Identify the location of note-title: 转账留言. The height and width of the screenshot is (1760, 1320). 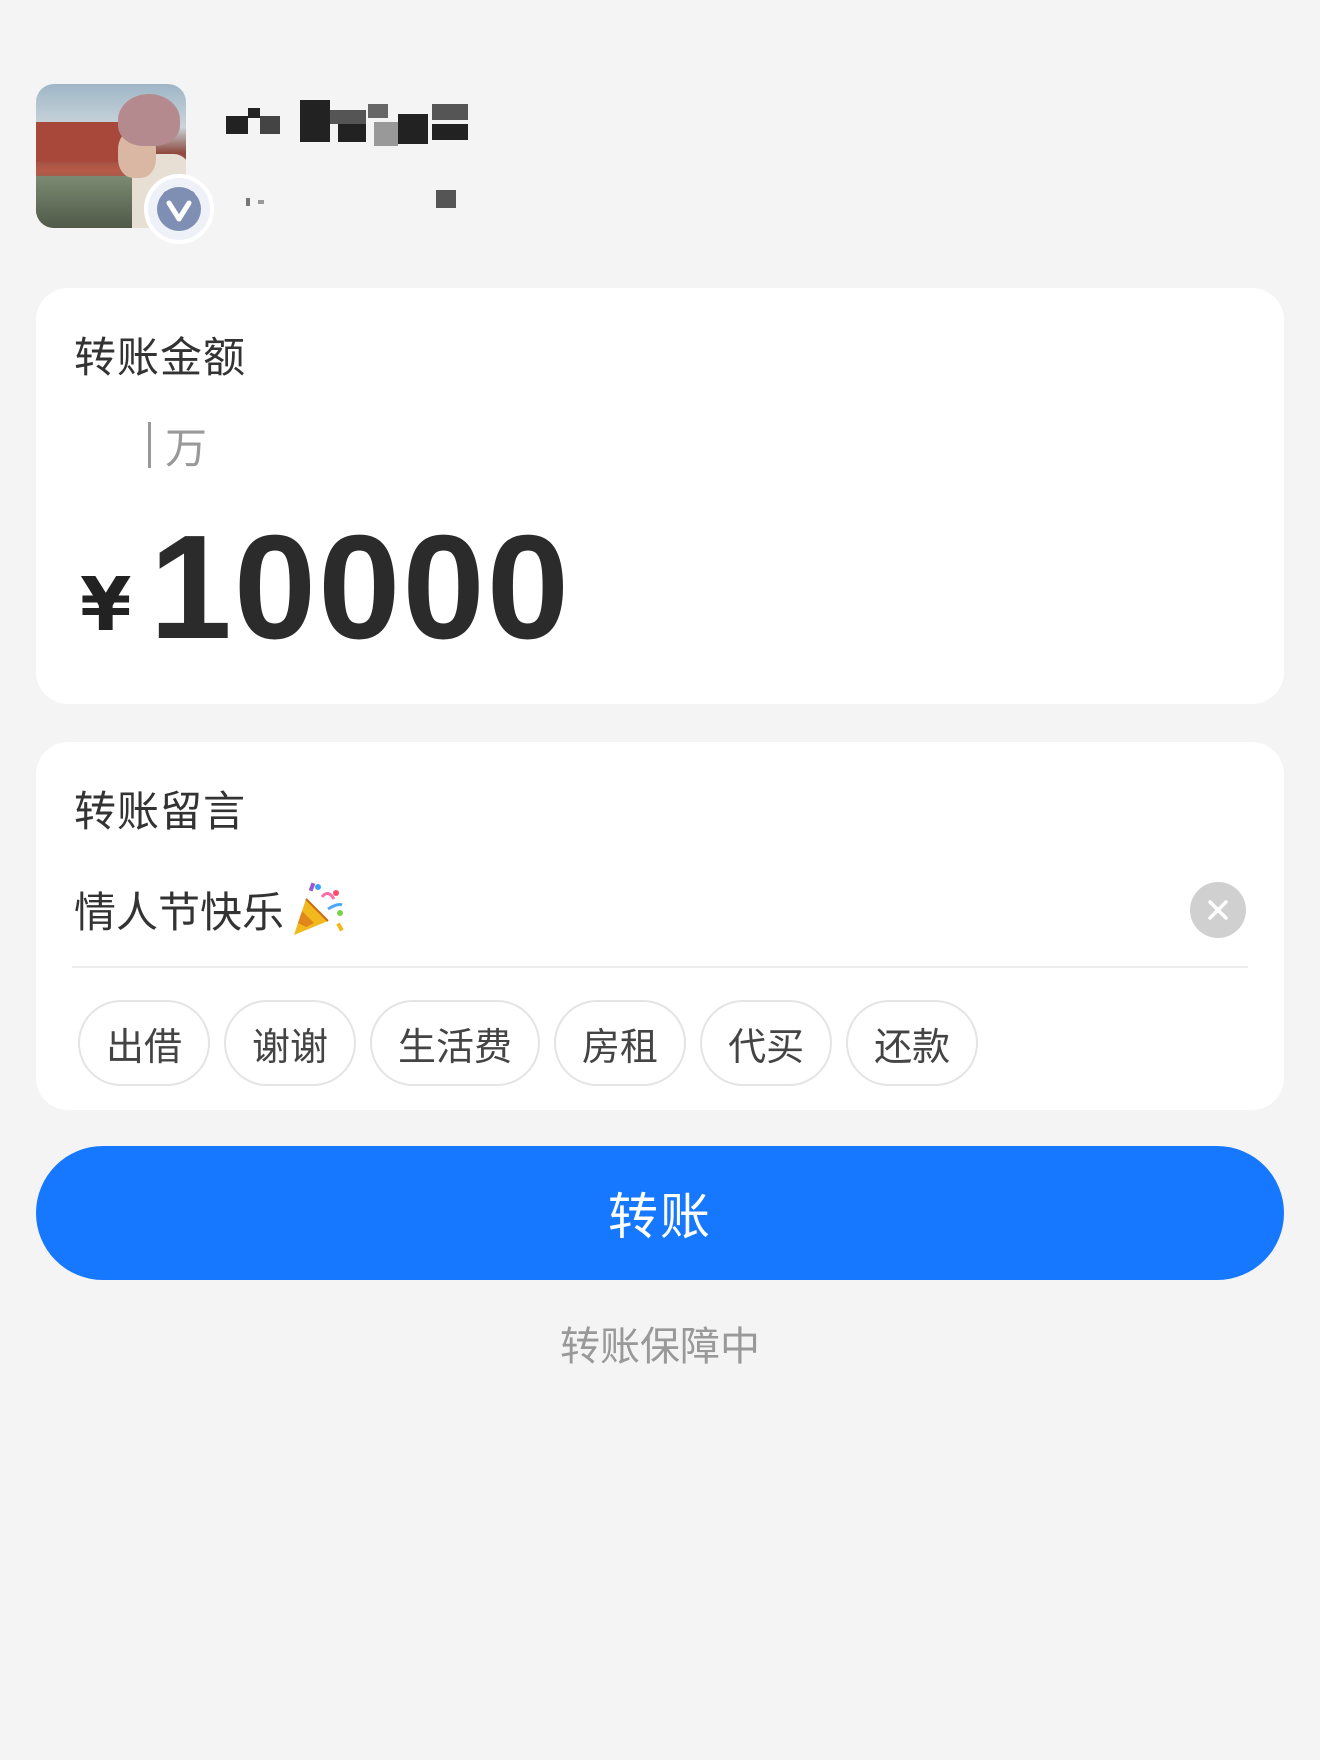
(160, 811).